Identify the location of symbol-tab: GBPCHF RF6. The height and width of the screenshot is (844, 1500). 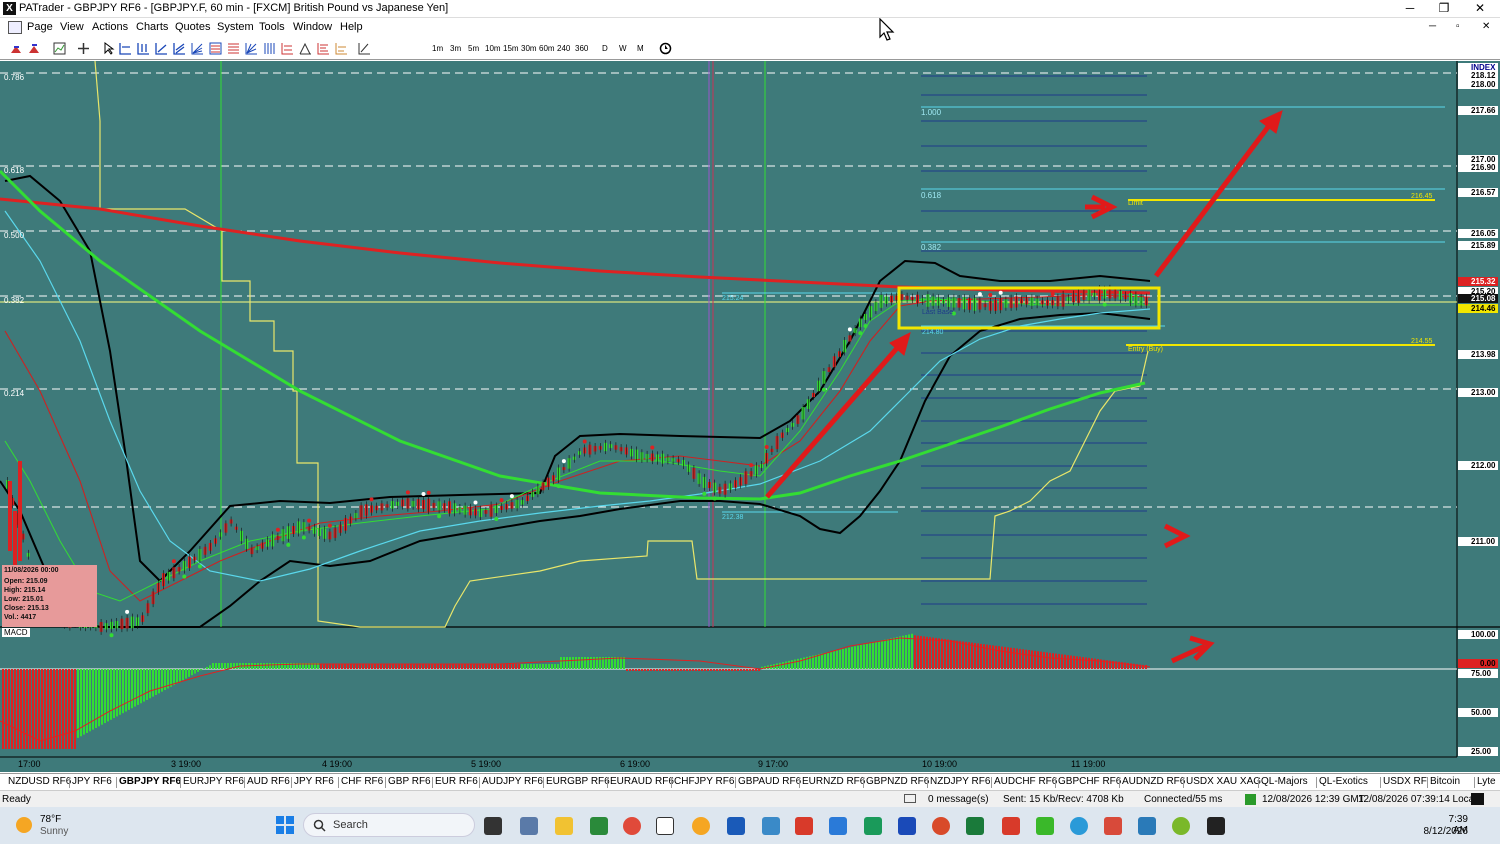
(1089, 781).